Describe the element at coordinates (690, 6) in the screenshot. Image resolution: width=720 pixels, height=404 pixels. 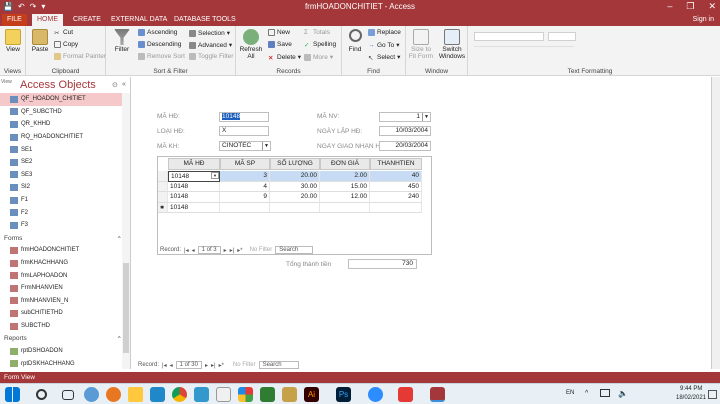
I see `restore-button: ❐` at that location.